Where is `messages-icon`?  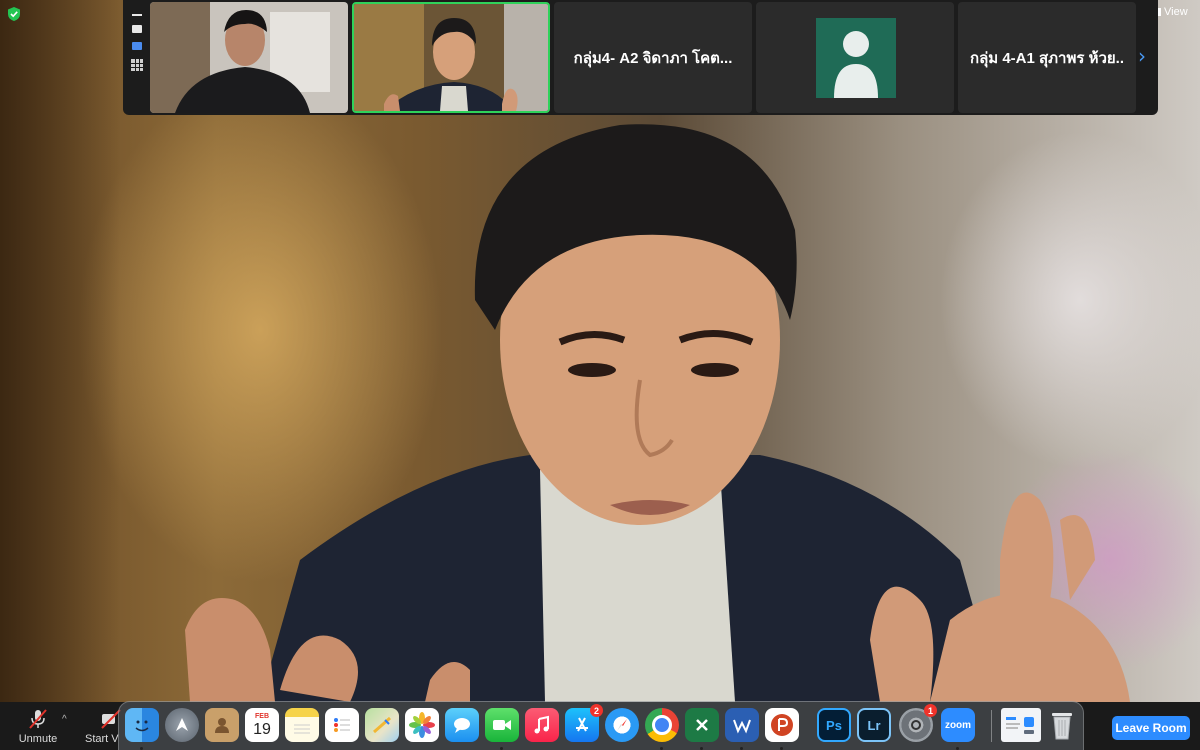
messages-icon is located at coordinates (462, 725).